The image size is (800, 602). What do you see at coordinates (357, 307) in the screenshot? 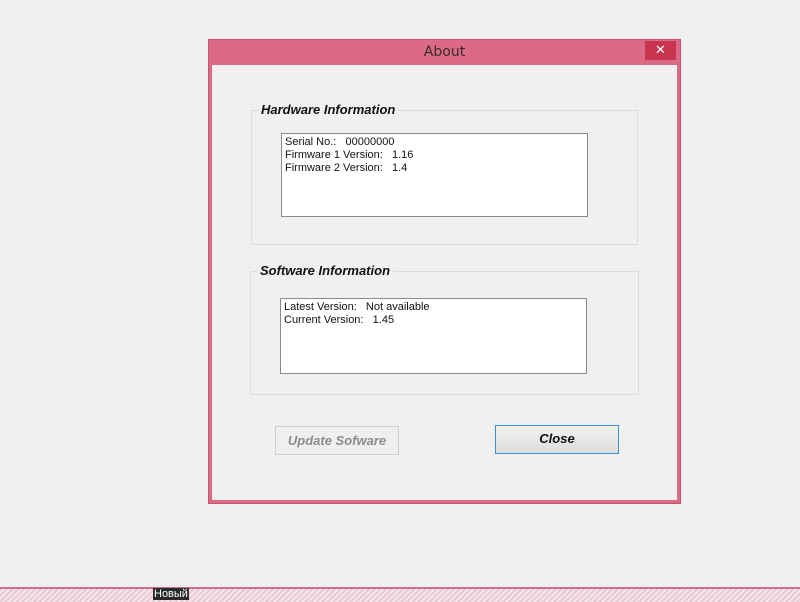
I see `latest-version-line: Latest Version: Not available` at bounding box center [357, 307].